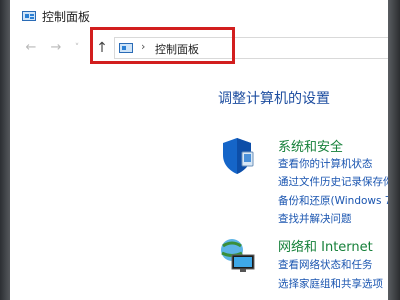  I want to click on desktop-edge-right, so click(394, 150).